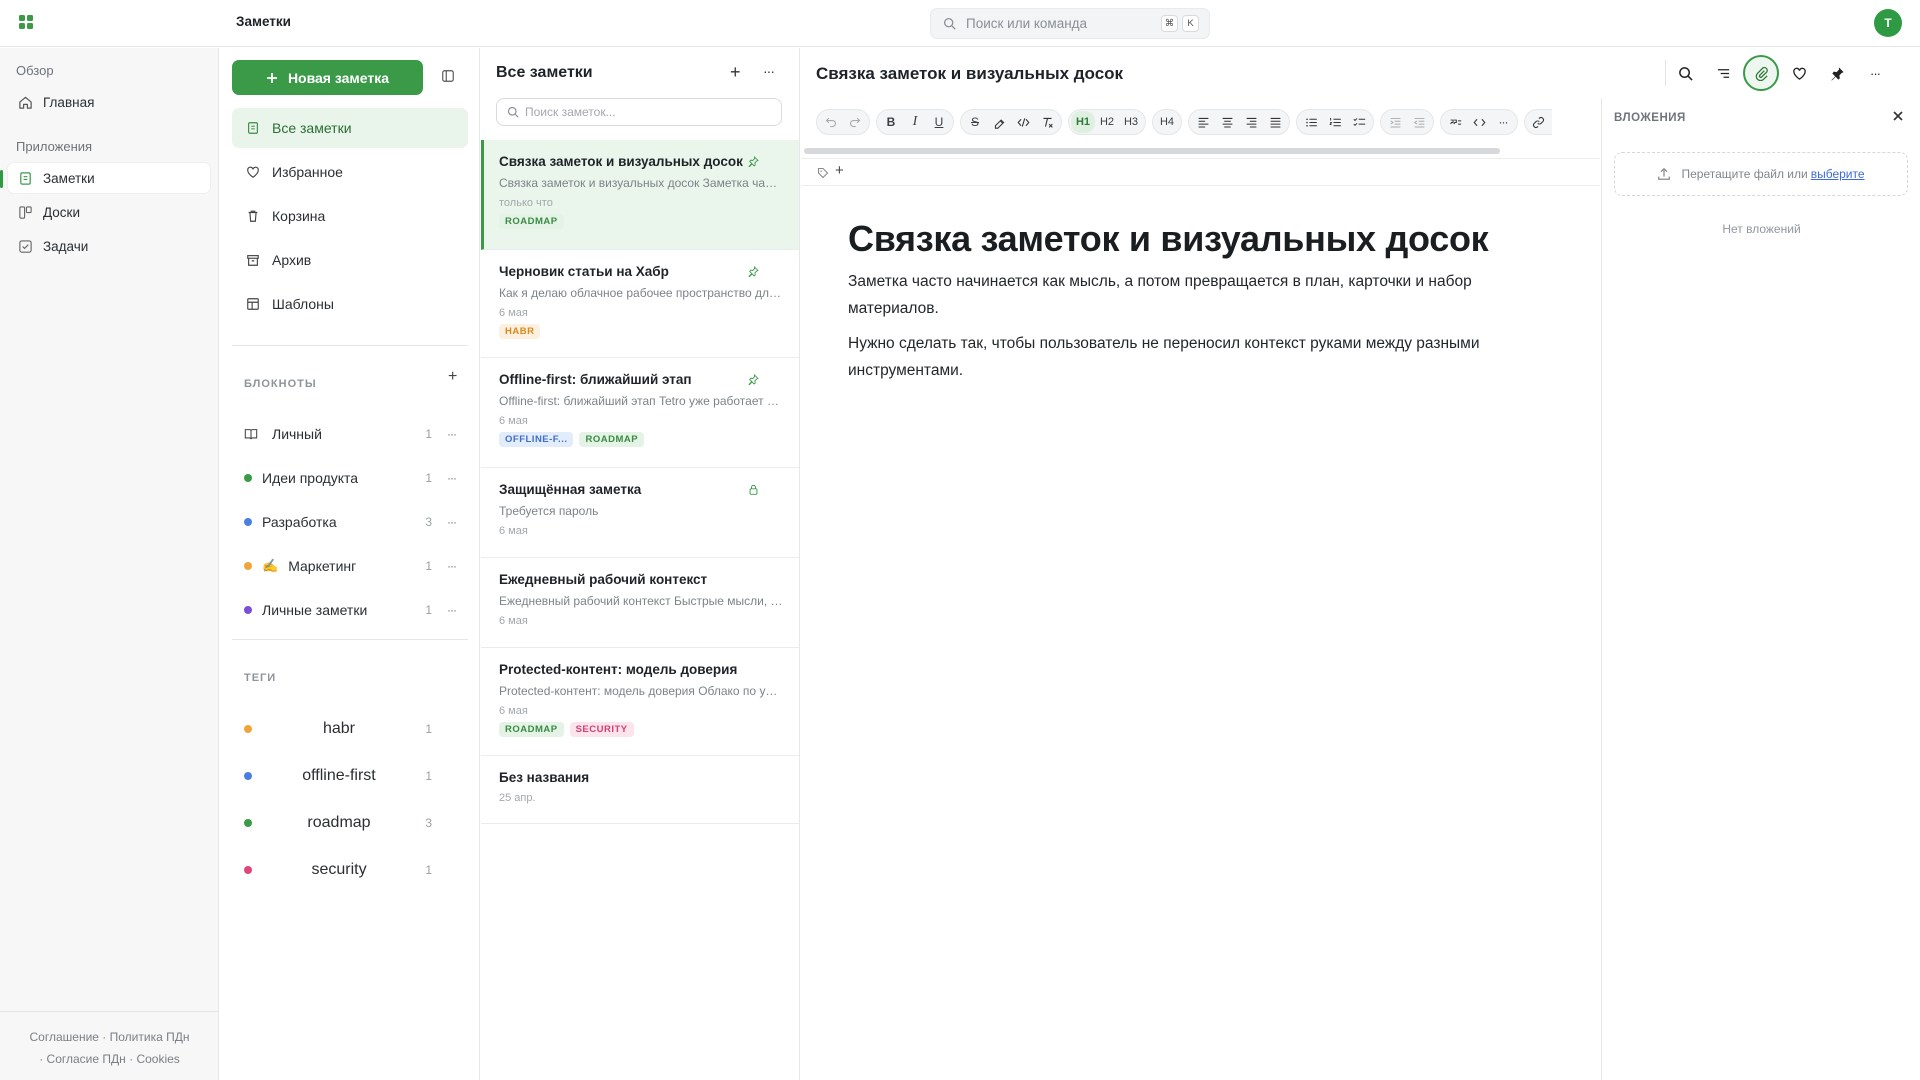 Image resolution: width=1920 pixels, height=1080 pixels. What do you see at coordinates (352, 610) in the screenshot?
I see `notebook-item: Личные заметки 1 ···` at bounding box center [352, 610].